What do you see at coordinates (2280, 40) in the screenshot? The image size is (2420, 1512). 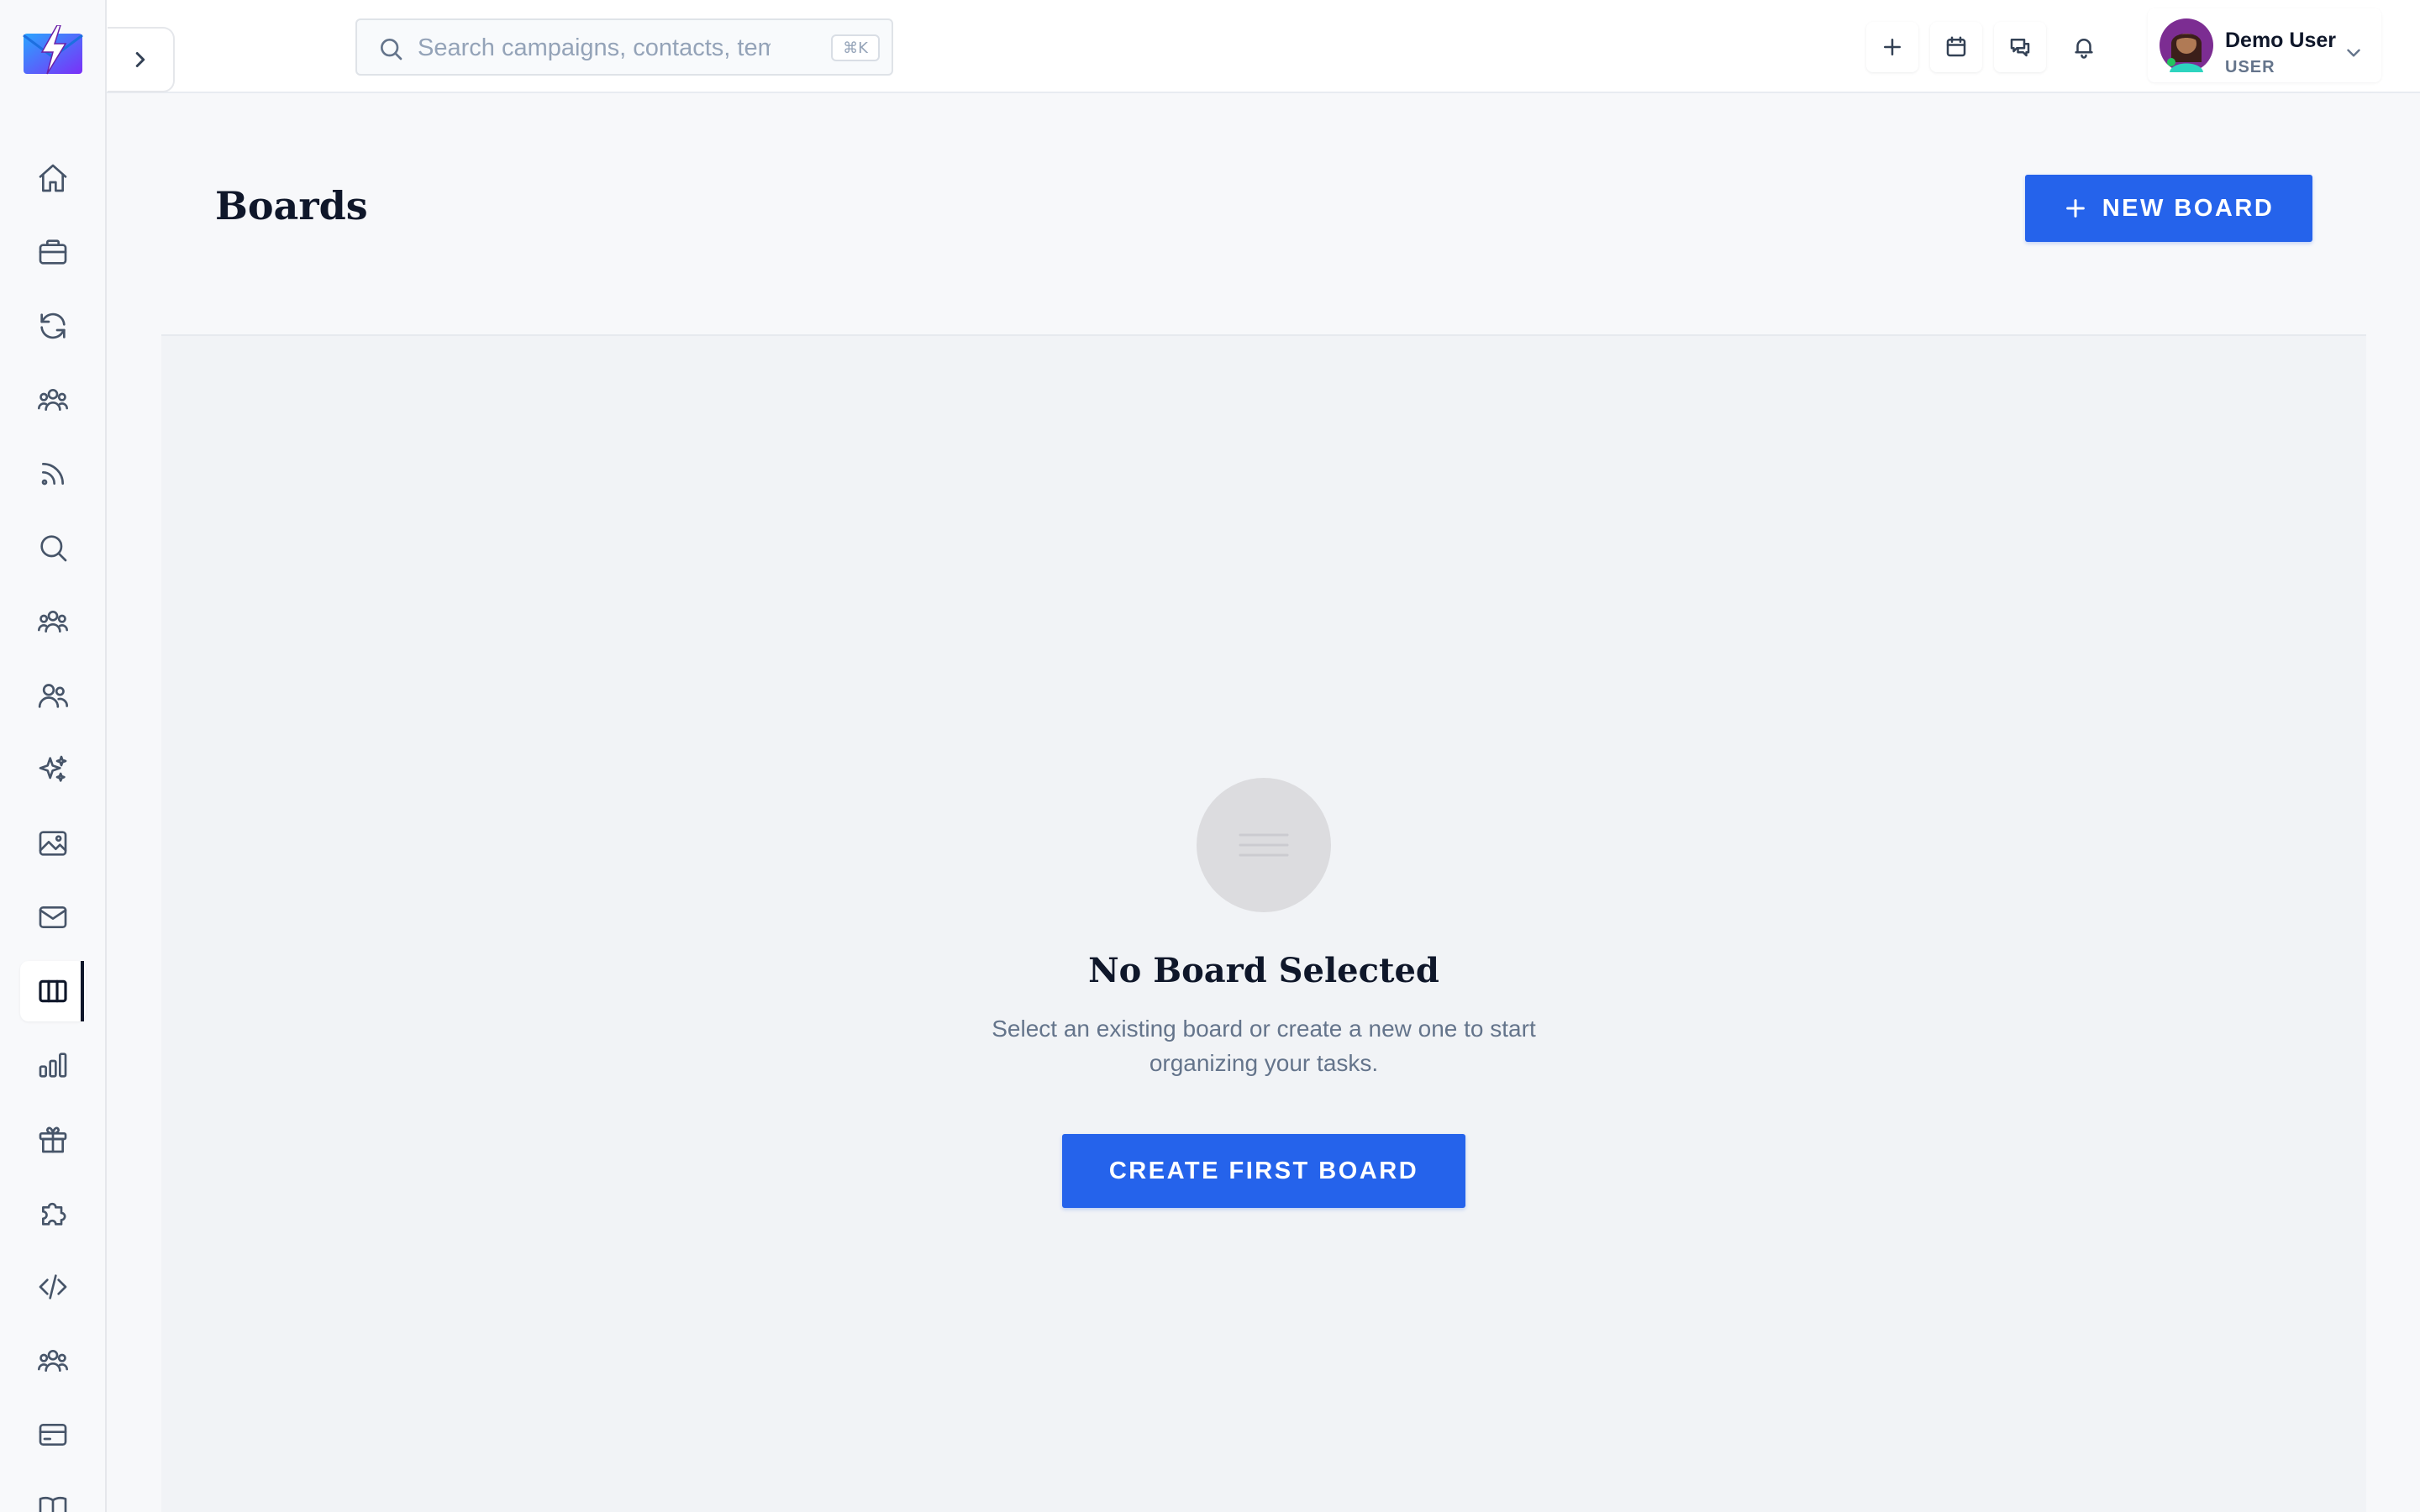 I see `user-name: Demo User` at bounding box center [2280, 40].